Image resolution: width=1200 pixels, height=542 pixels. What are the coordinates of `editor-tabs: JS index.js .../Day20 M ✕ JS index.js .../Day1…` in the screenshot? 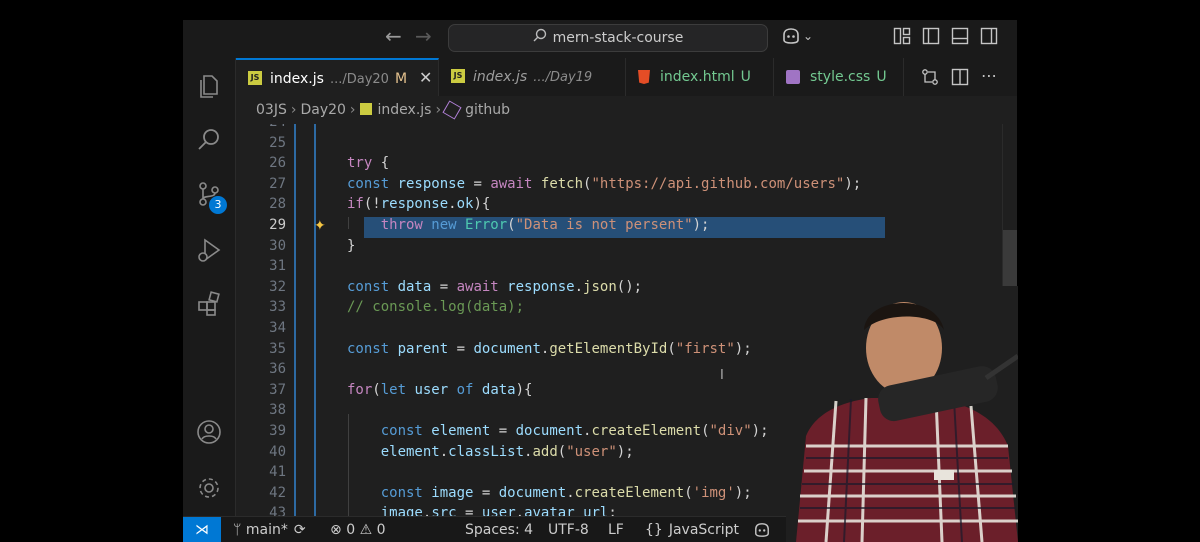 It's located at (626, 77).